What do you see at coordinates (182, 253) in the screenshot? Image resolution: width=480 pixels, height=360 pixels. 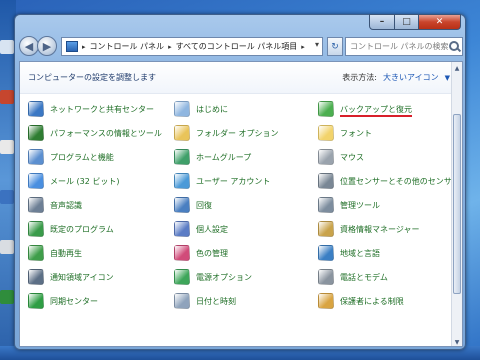 I see `color-management-icon` at bounding box center [182, 253].